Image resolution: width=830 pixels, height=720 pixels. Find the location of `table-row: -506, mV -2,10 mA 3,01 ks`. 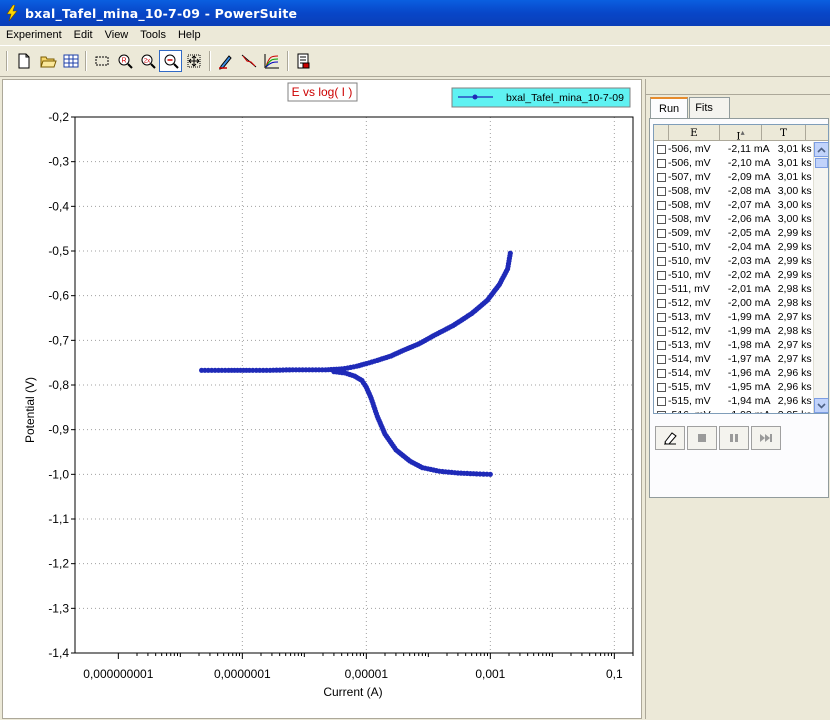

table-row: -506, mV -2,10 mA 3,01 ks is located at coordinates (734, 163).